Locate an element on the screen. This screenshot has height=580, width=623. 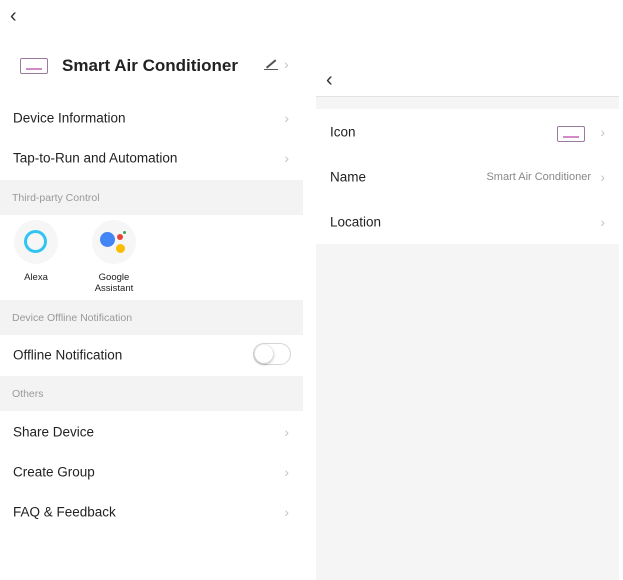
offline-notification-label: Offline Notification is located at coordinates (68, 355).